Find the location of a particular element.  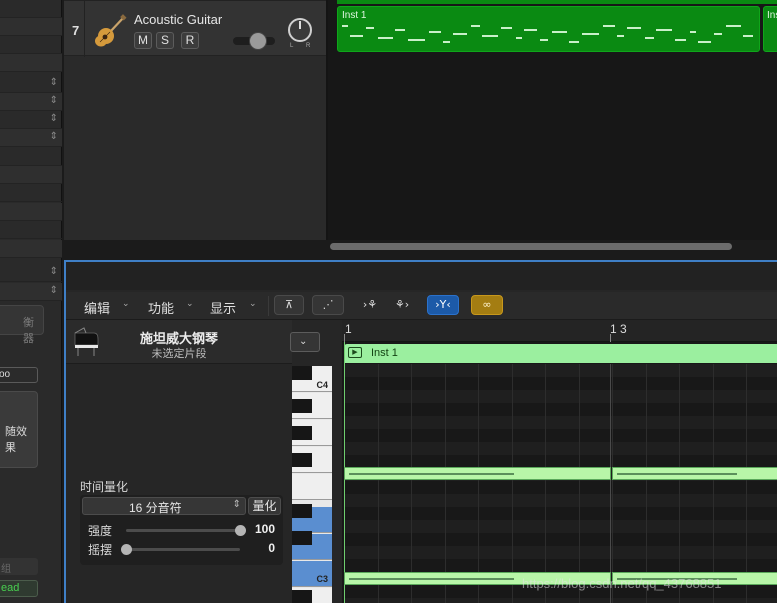

edit-menu: 编辑 is located at coordinates (97, 307).